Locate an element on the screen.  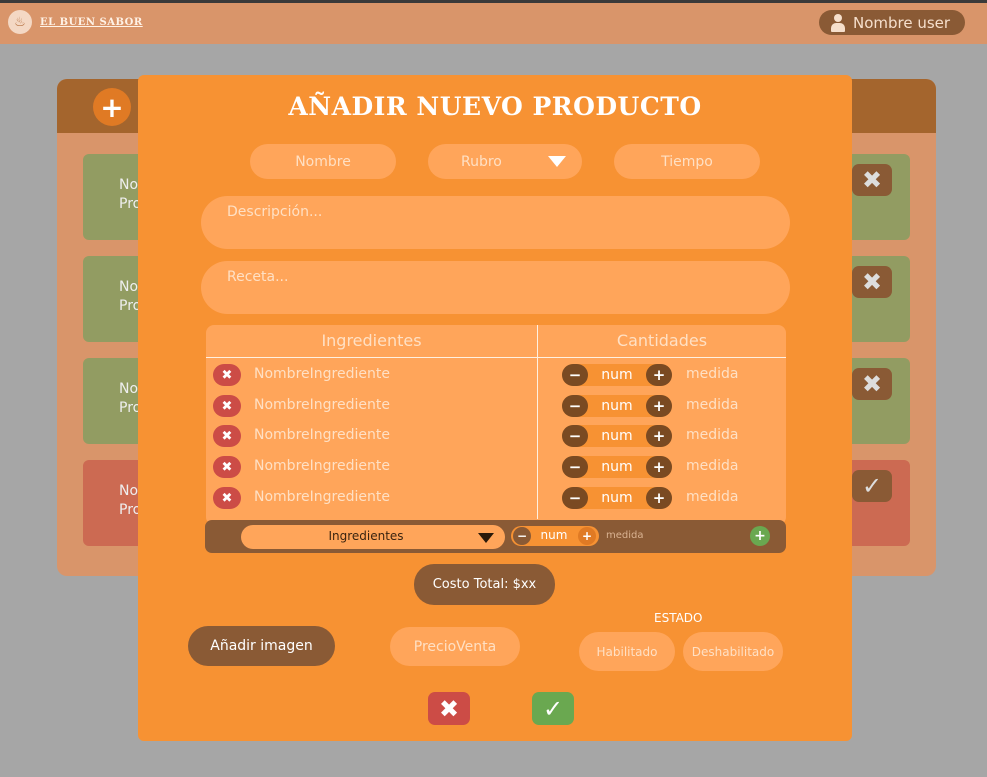
table-divider is located at coordinates (496, 357).